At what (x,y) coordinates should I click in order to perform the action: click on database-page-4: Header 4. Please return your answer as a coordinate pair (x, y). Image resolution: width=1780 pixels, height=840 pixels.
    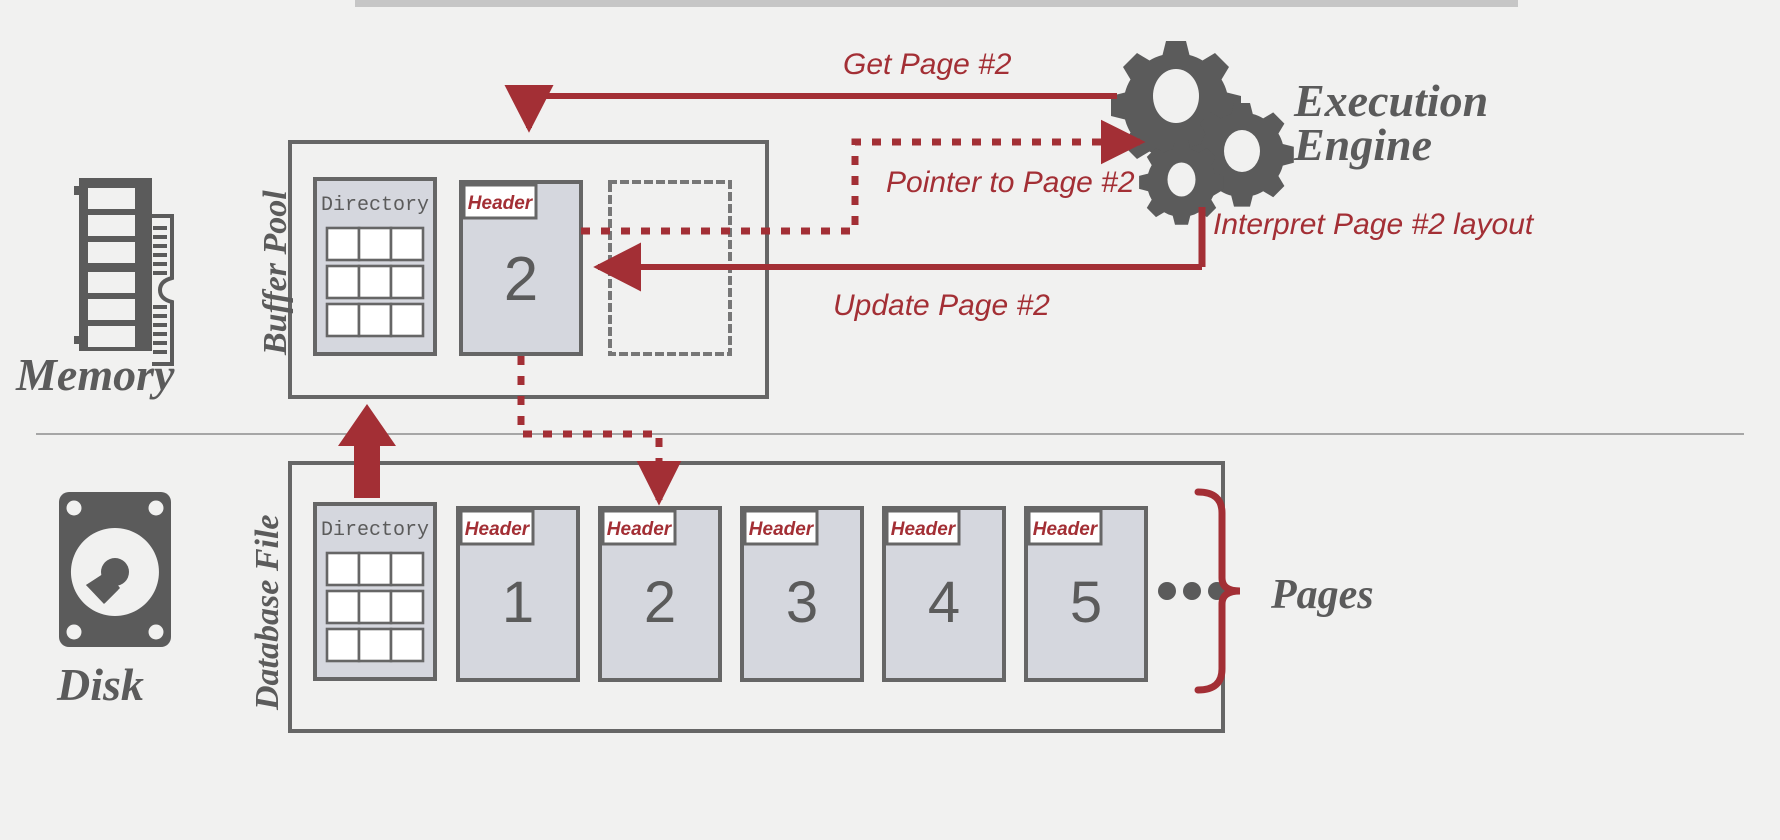
    Looking at the image, I should click on (944, 594).